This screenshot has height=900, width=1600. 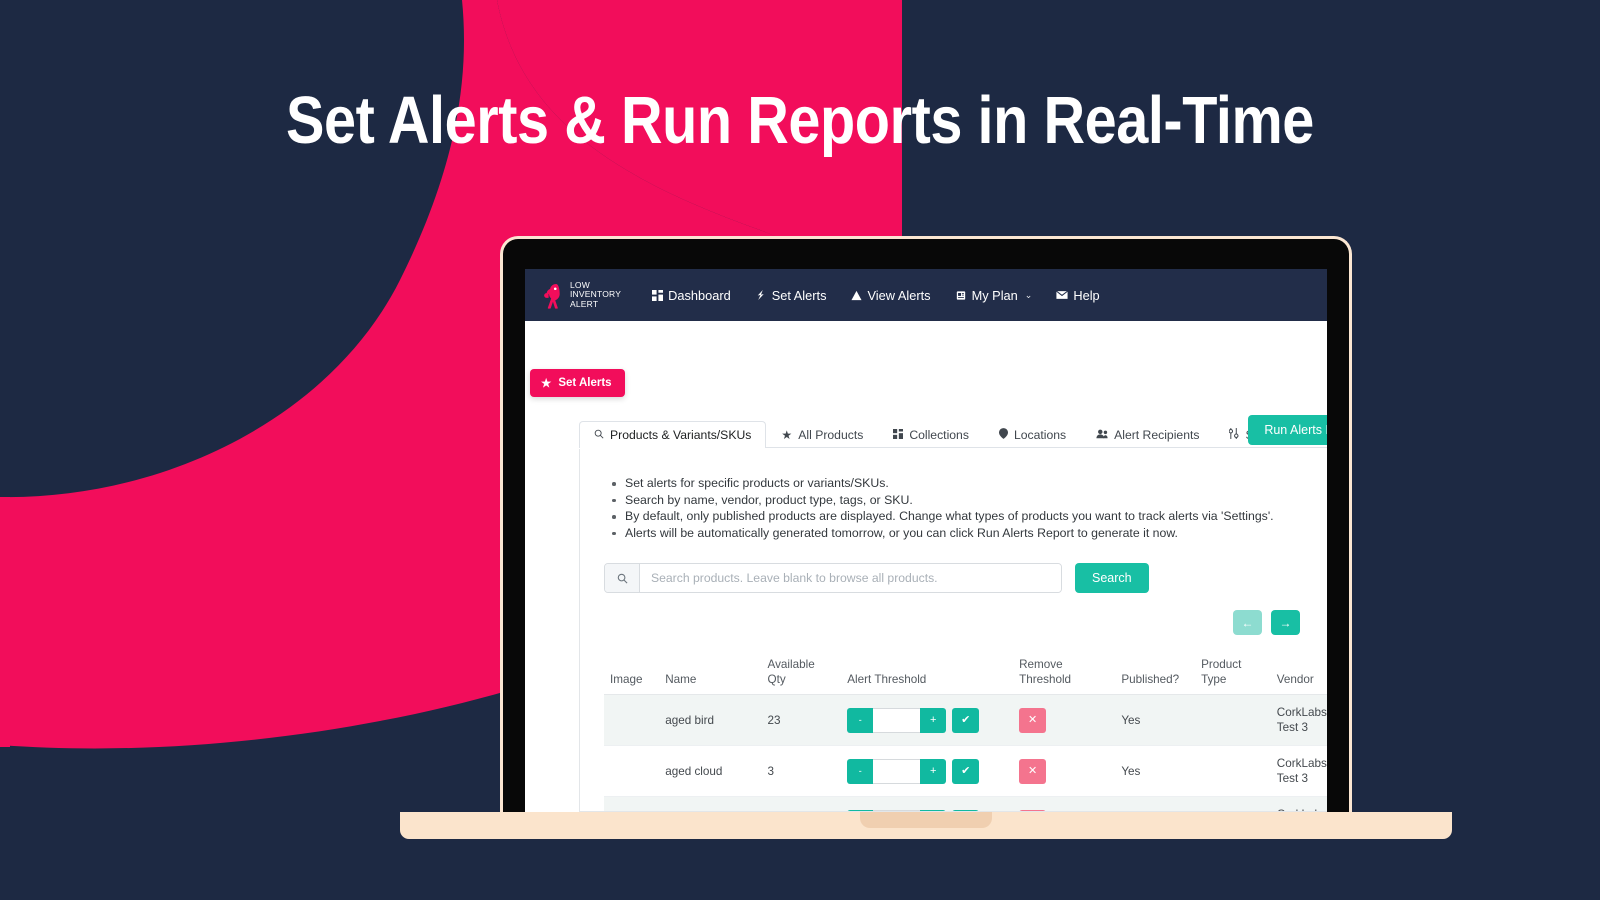 What do you see at coordinates (994, 295) in the screenshot?
I see `nav-item-my-plan: My Plan ⌄` at bounding box center [994, 295].